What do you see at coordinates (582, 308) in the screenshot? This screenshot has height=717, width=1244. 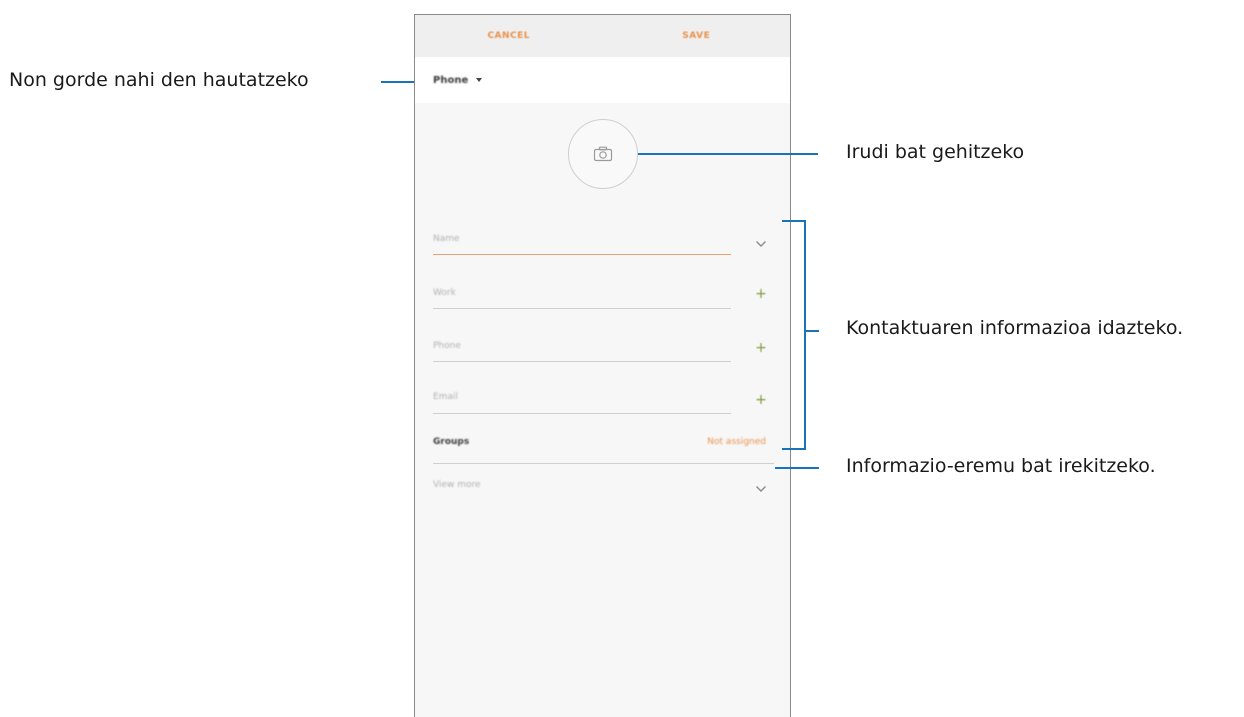 I see `work-field-underline` at bounding box center [582, 308].